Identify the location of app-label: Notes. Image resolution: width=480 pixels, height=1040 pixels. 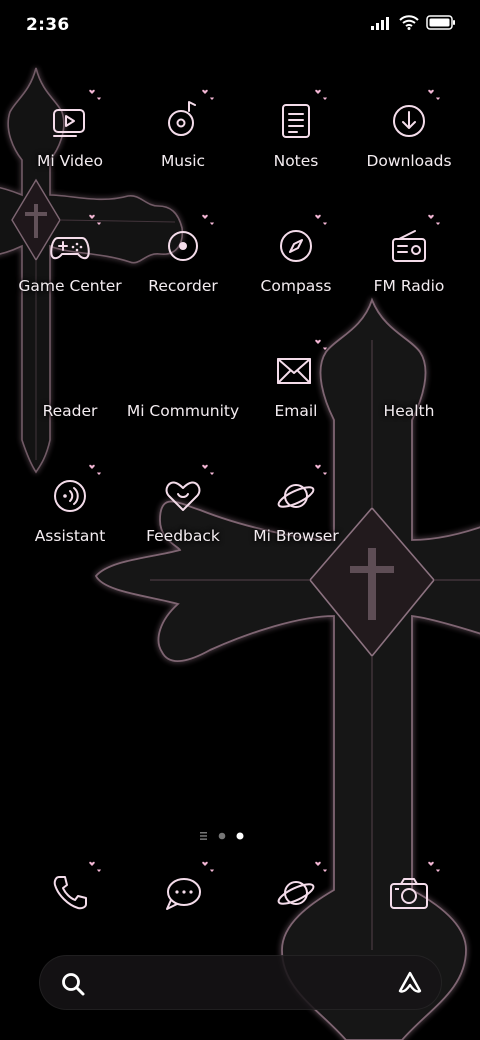
(296, 161).